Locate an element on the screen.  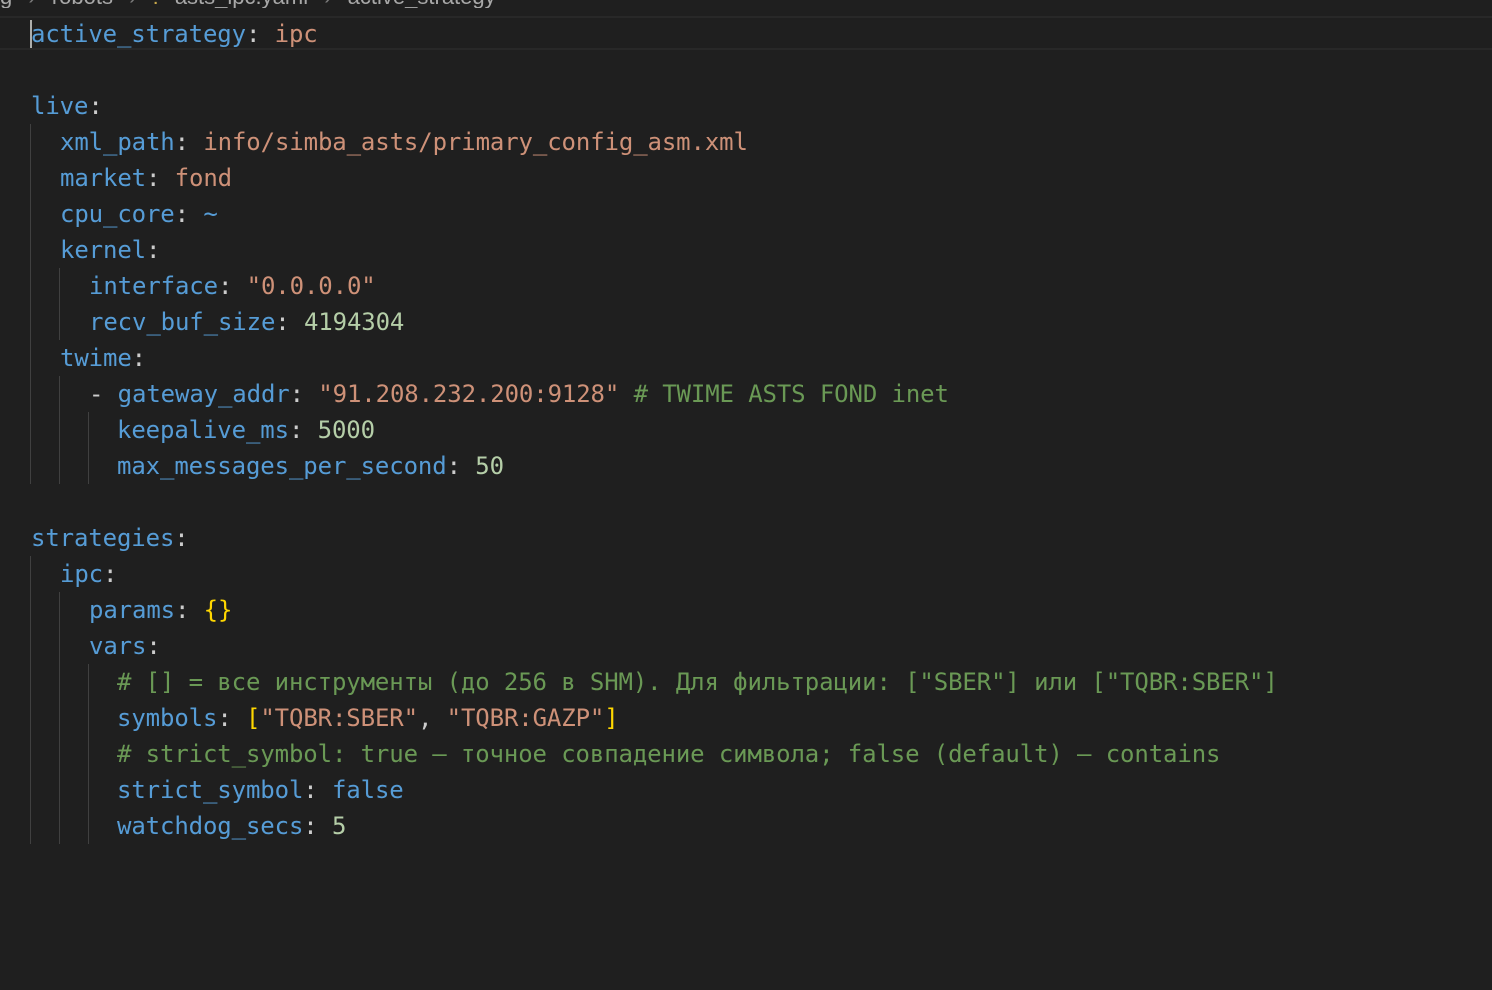
code-line: max_messages_per_second: 50 is located at coordinates (310, 466).